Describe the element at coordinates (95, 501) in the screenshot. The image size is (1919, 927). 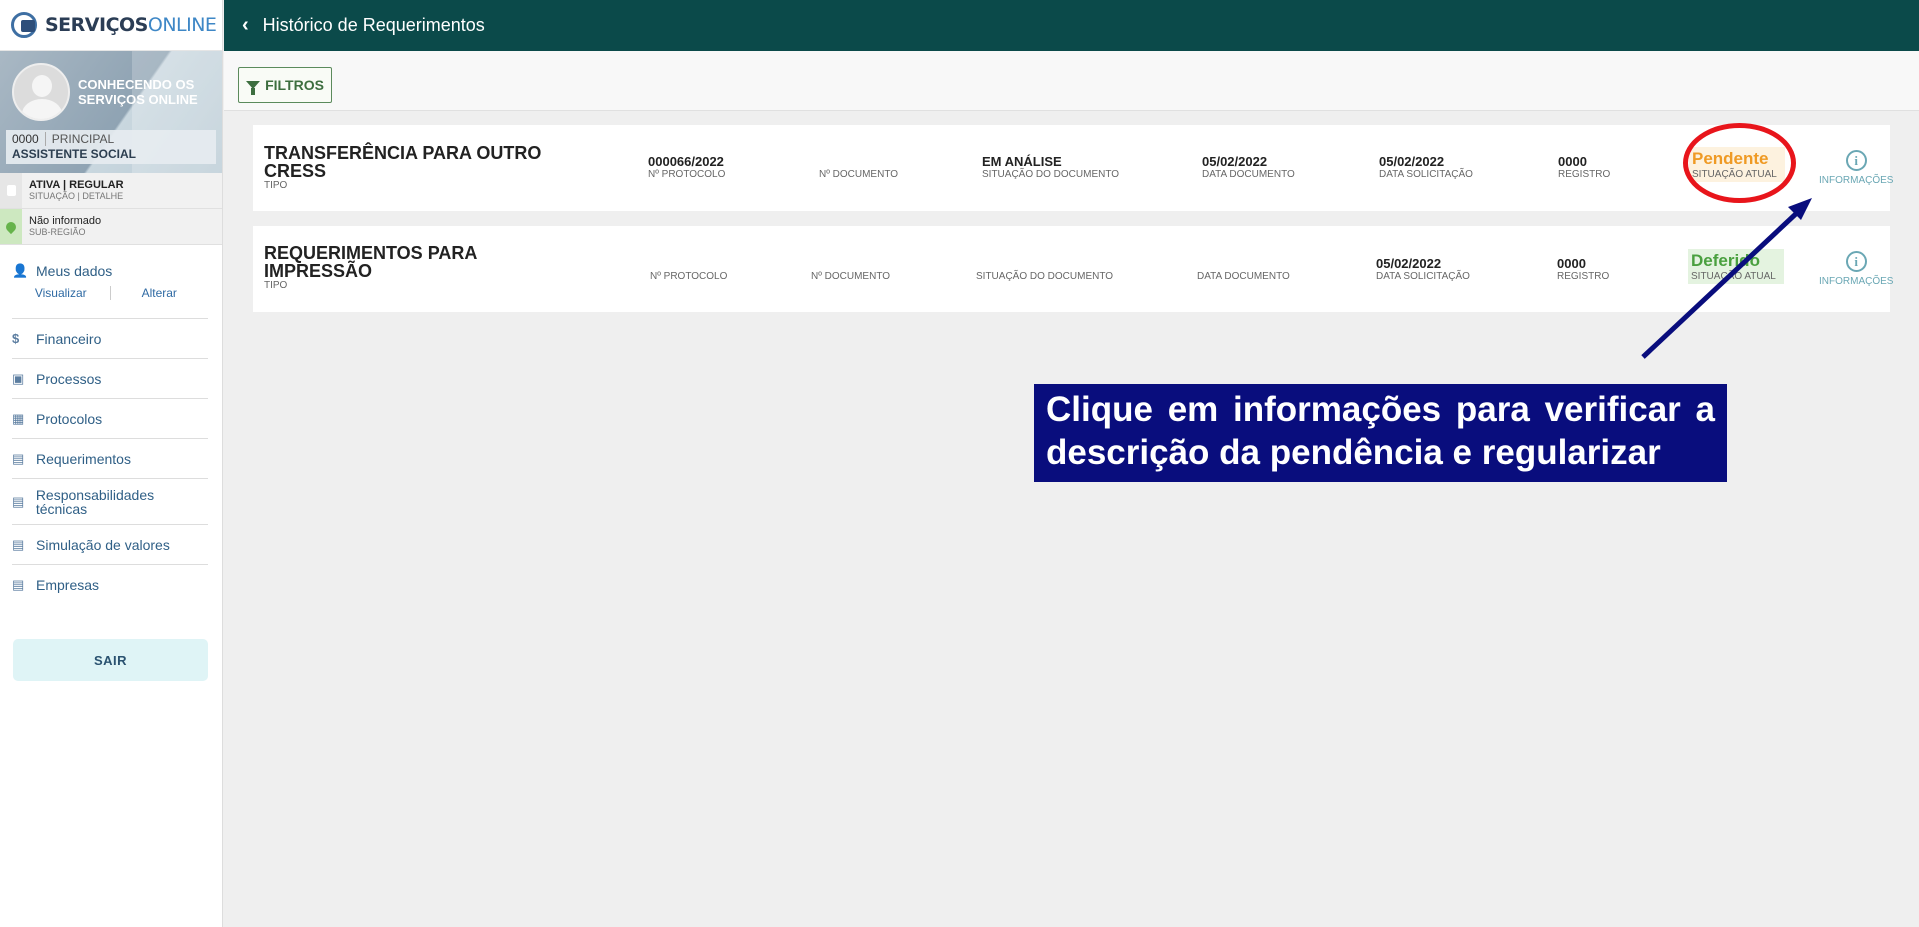
I see `sidebar-item-label: Responsabilidades técnicas` at that location.